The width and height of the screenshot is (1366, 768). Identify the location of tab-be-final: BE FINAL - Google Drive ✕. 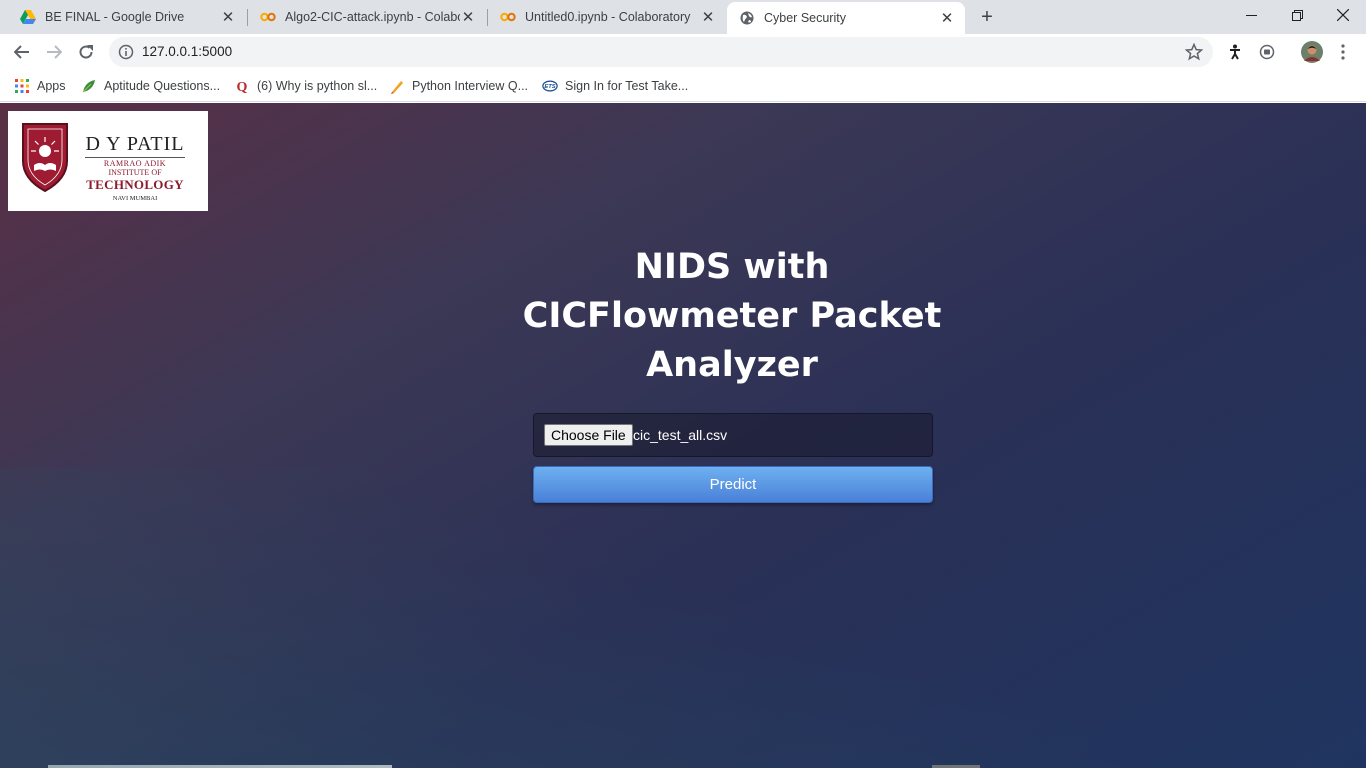
(127, 17).